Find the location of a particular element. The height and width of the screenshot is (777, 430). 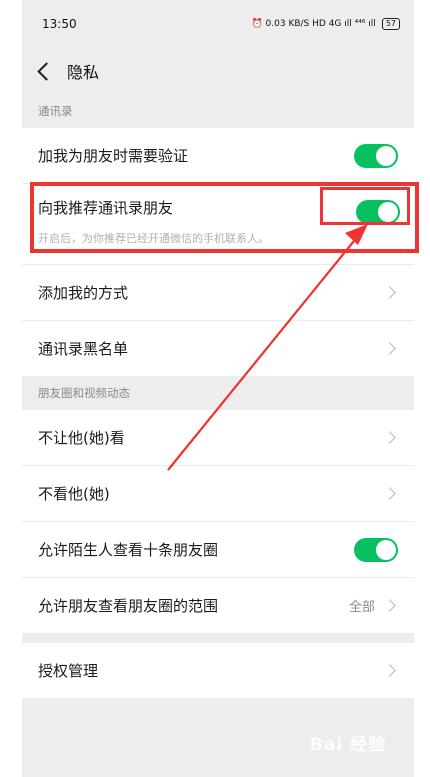

annotation-arrow is located at coordinates (267, 347).